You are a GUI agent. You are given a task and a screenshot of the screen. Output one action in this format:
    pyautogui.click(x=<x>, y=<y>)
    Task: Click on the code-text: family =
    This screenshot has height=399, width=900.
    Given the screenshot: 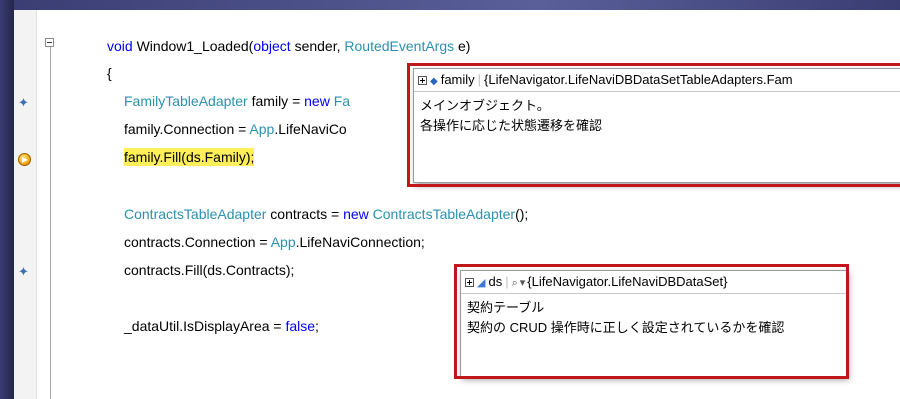 What is the action you would take?
    pyautogui.click(x=276, y=101)
    